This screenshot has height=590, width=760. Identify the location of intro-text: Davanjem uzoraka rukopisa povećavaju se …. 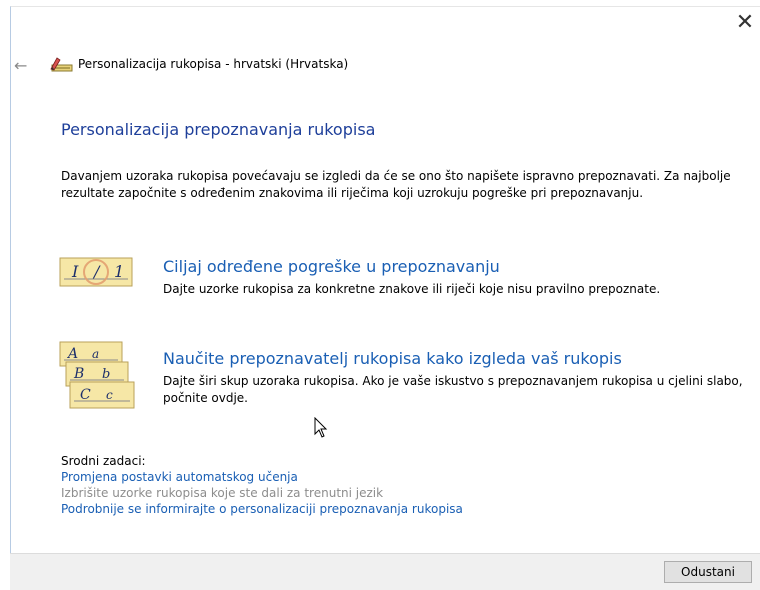
(396, 184).